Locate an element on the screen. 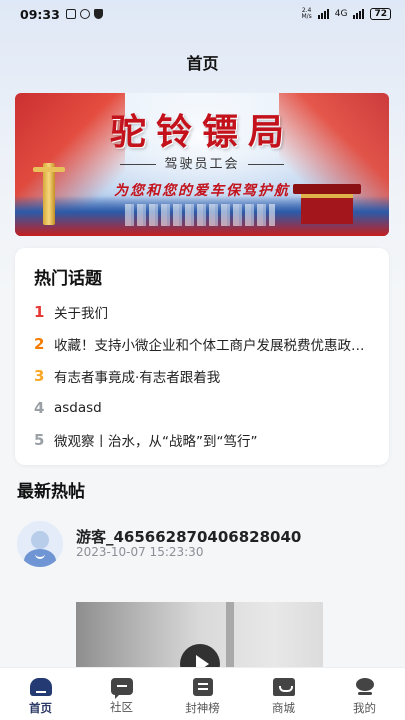 The width and height of the screenshot is (405, 720). banner-slogan: 为您和您的爱车保驾护航 is located at coordinates (202, 191).